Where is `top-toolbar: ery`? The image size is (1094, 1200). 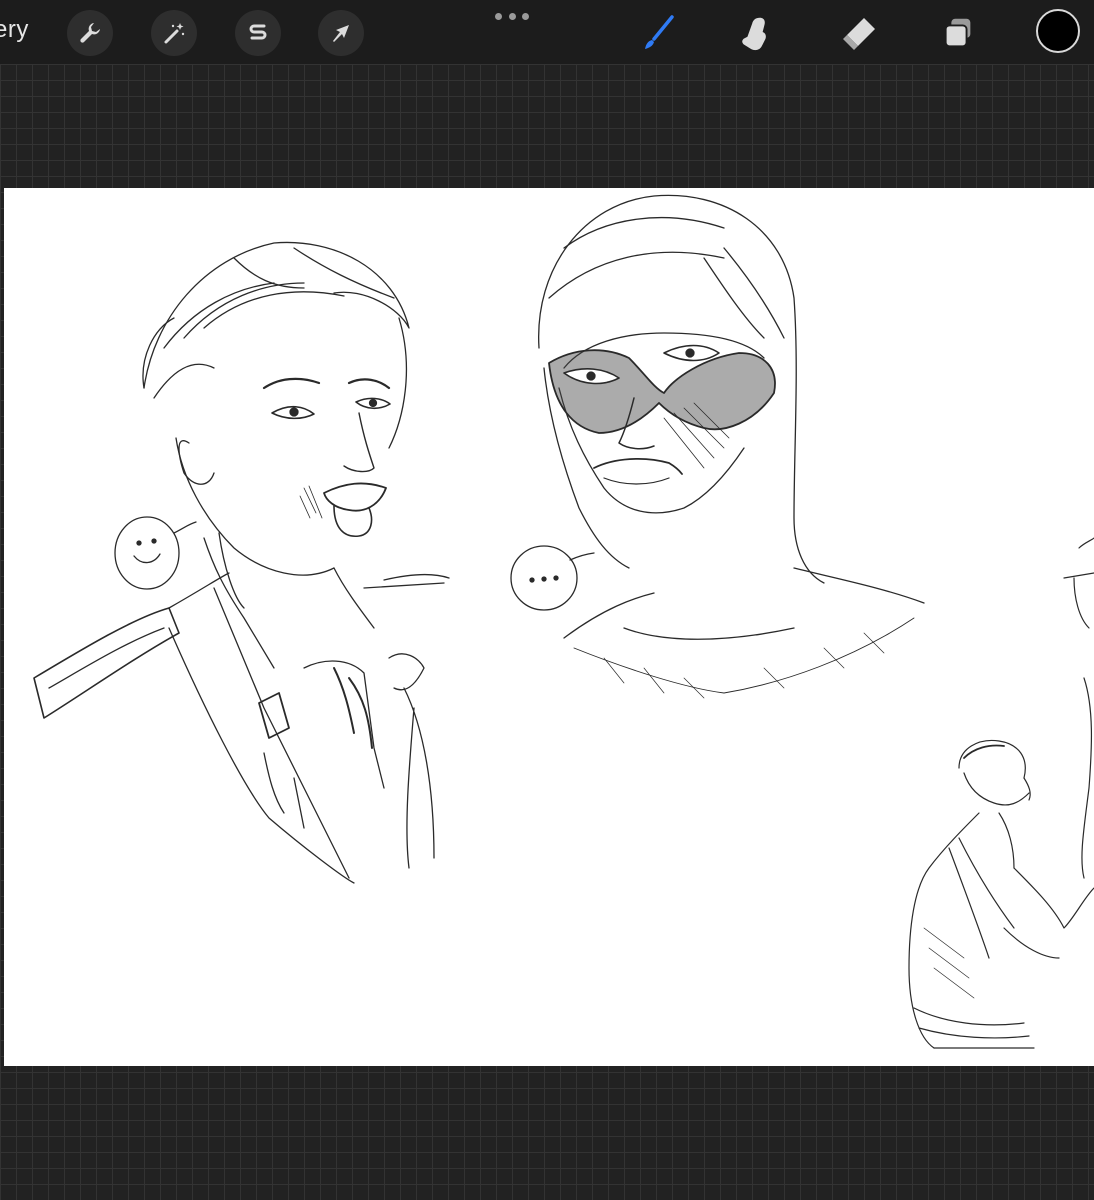
top-toolbar: ery is located at coordinates (547, 32).